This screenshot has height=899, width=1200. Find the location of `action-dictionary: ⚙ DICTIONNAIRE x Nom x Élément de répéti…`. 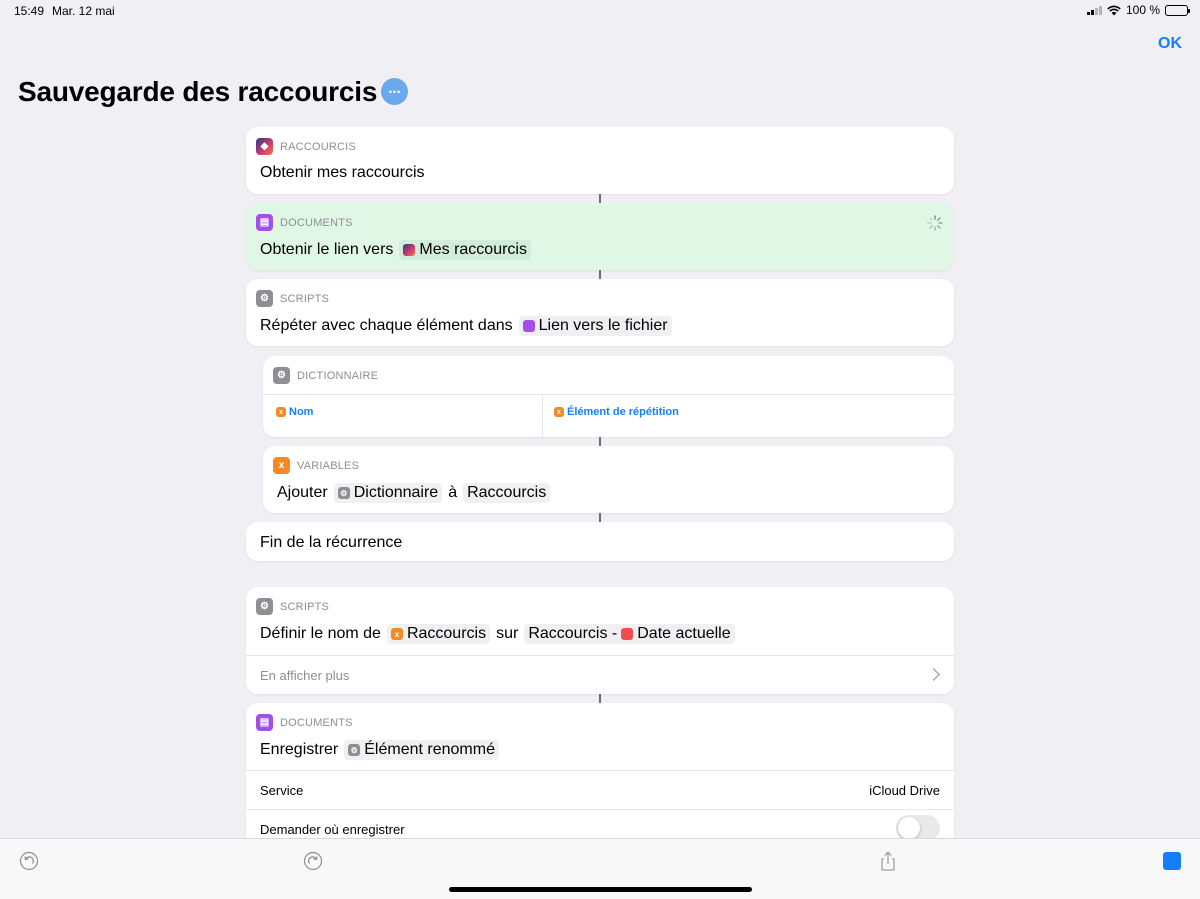

action-dictionary: ⚙ DICTIONNAIRE x Nom x Élément de répéti… is located at coordinates (608, 396).